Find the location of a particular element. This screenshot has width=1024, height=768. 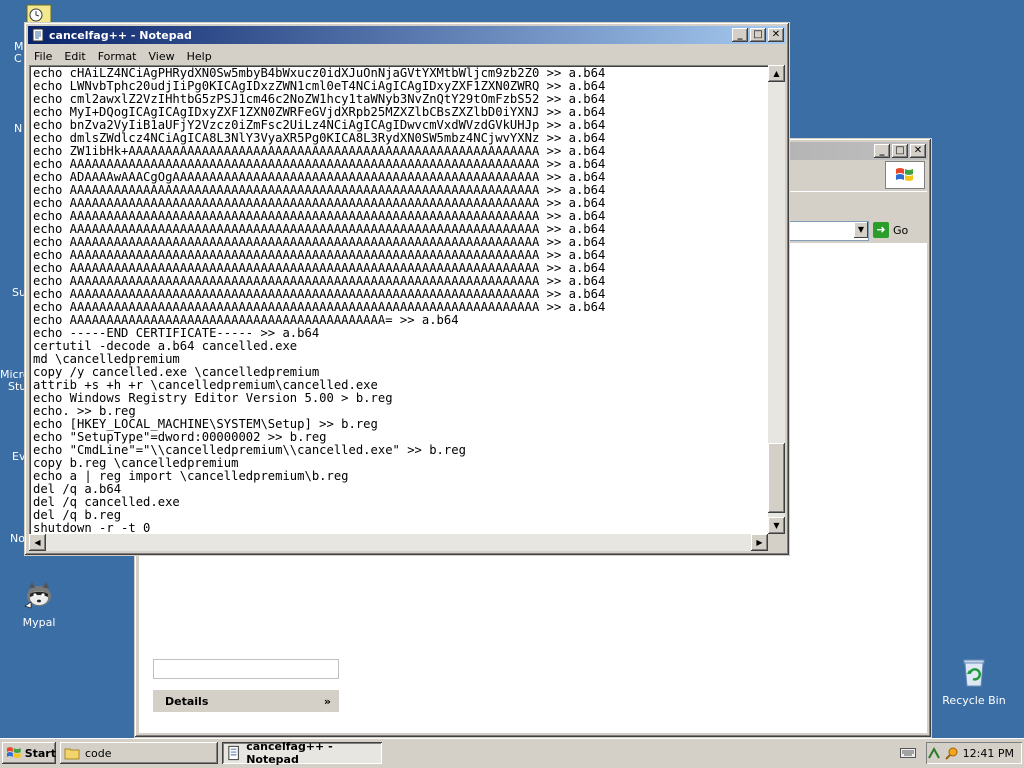

menu-help: Help is located at coordinates (199, 56).